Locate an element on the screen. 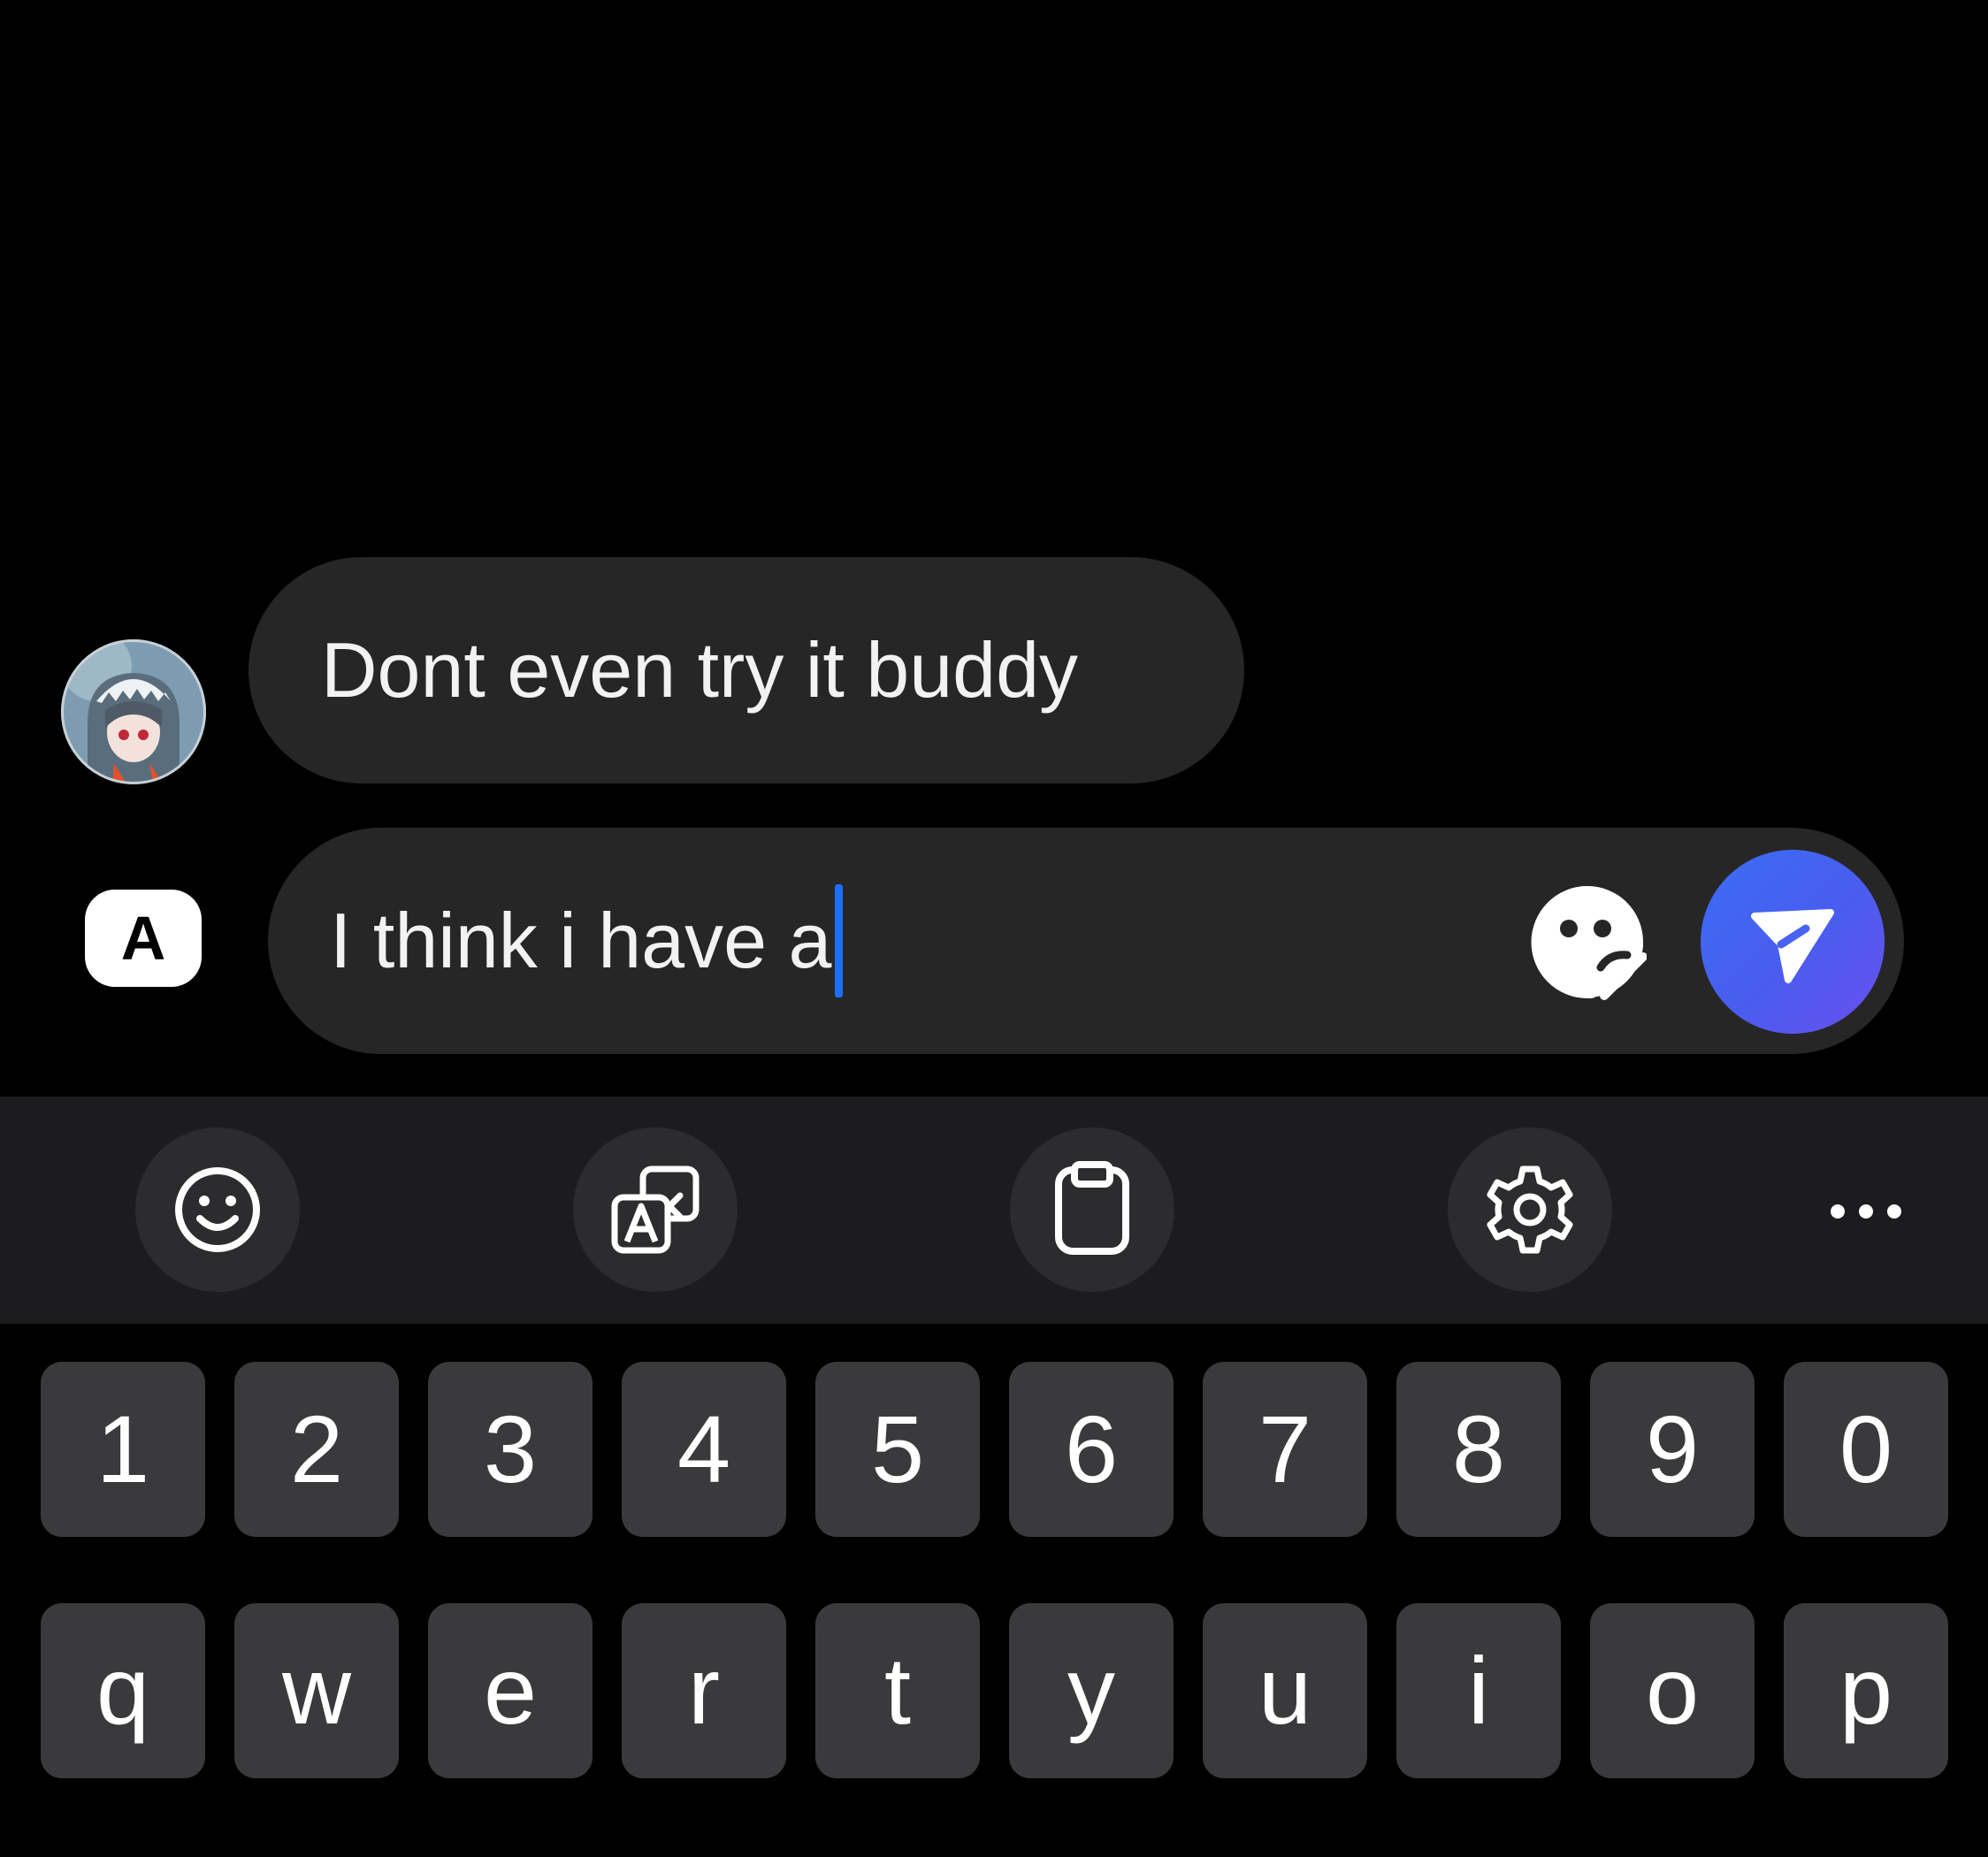 This screenshot has width=1988, height=1857. key-4: 4 is located at coordinates (704, 1449).